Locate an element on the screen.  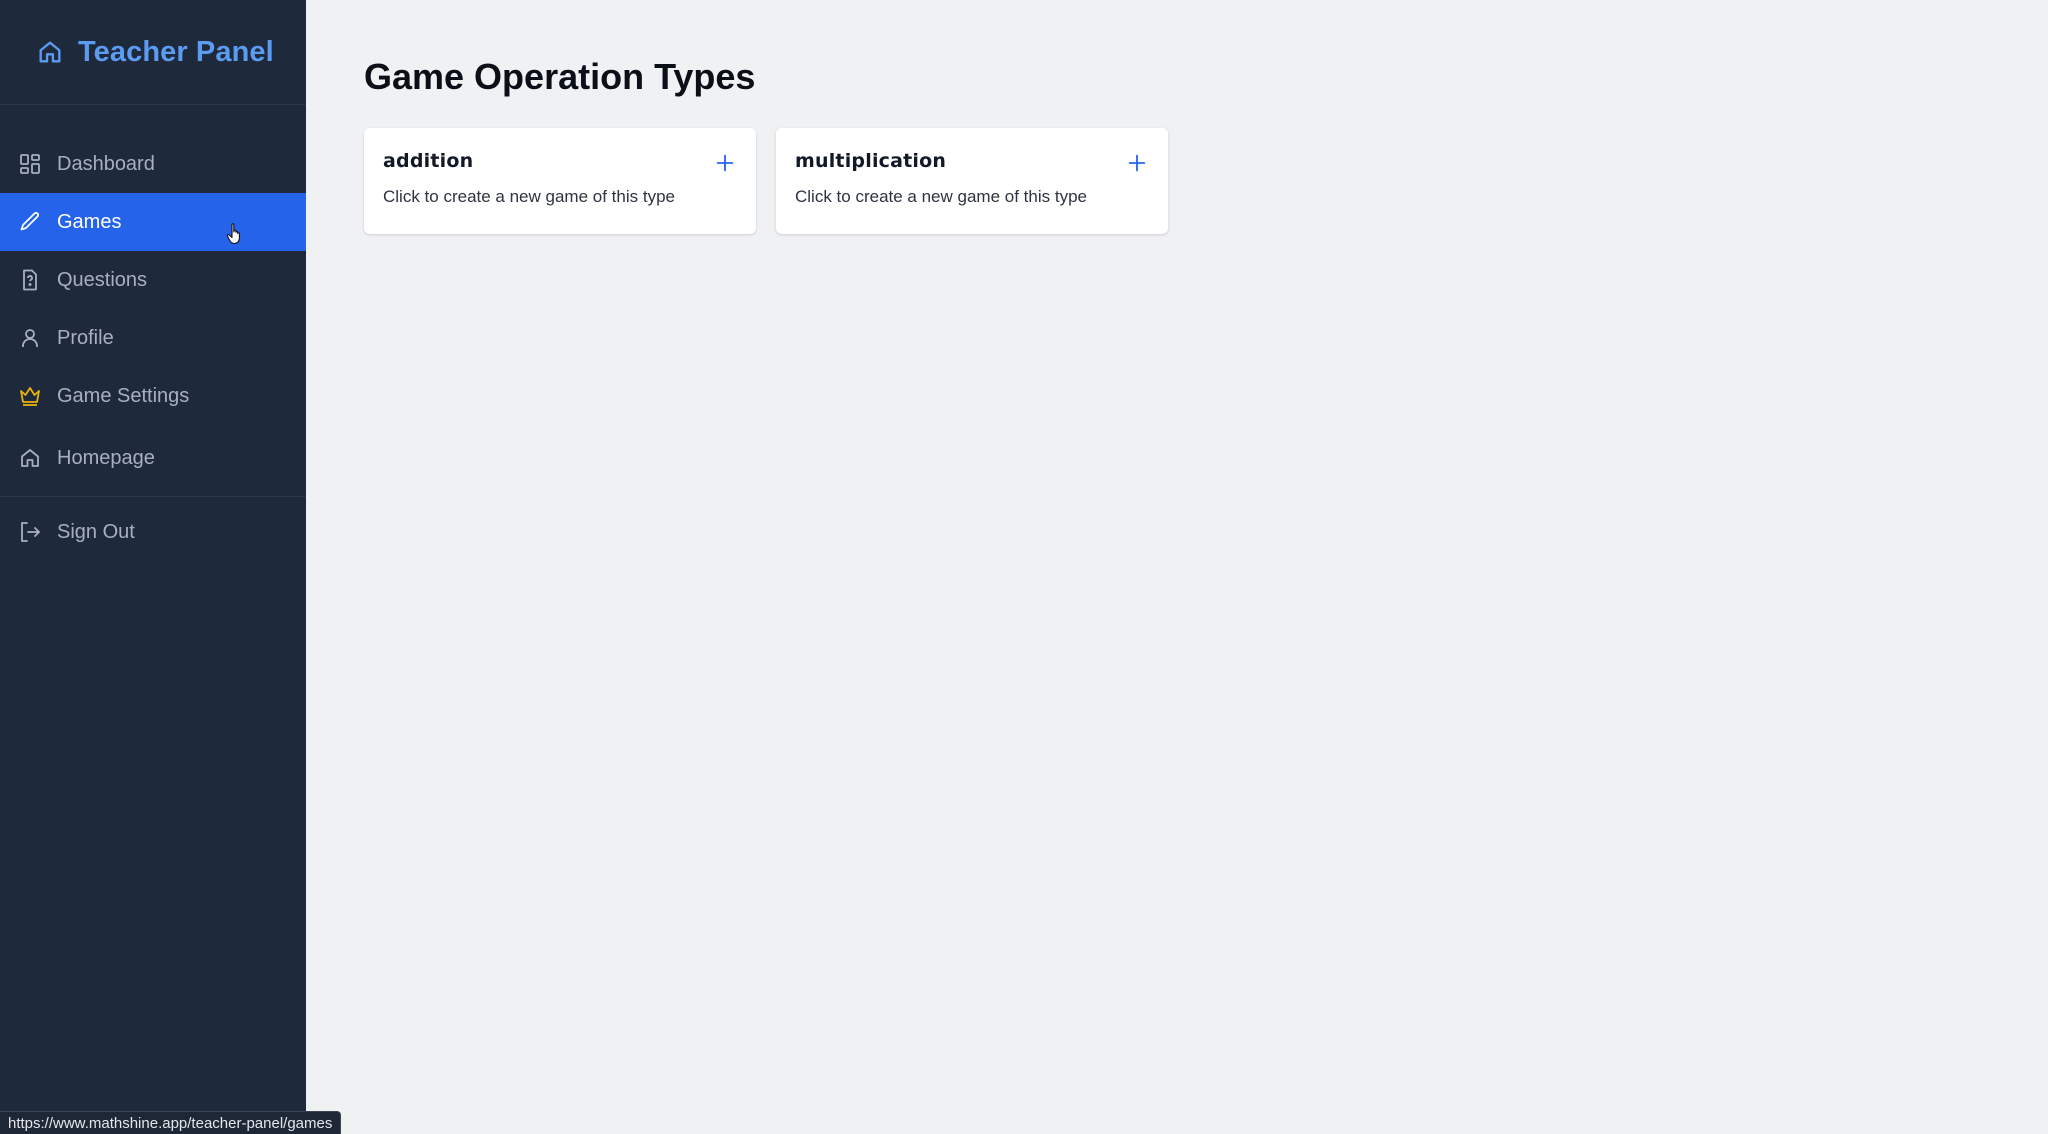
sidebar-item-sign-out: Sign Out is located at coordinates (153, 532).